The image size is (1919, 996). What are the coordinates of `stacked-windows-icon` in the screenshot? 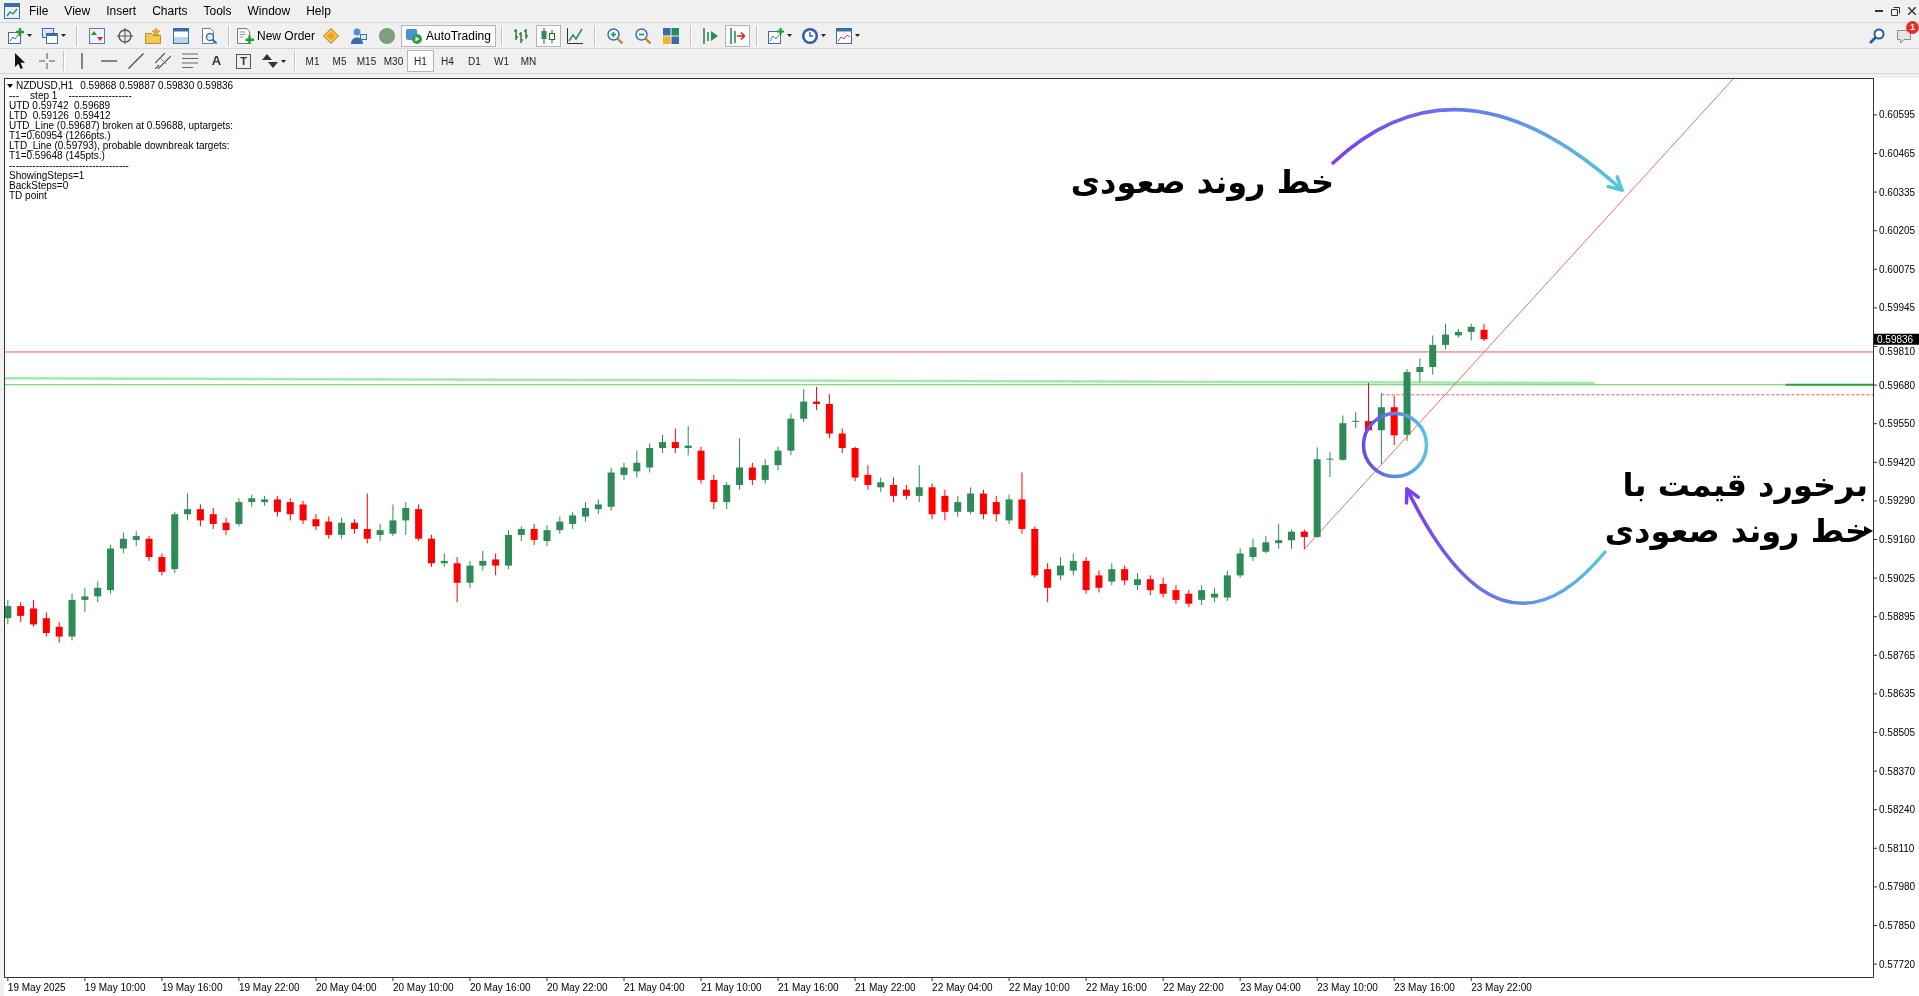 It's located at (50, 35).